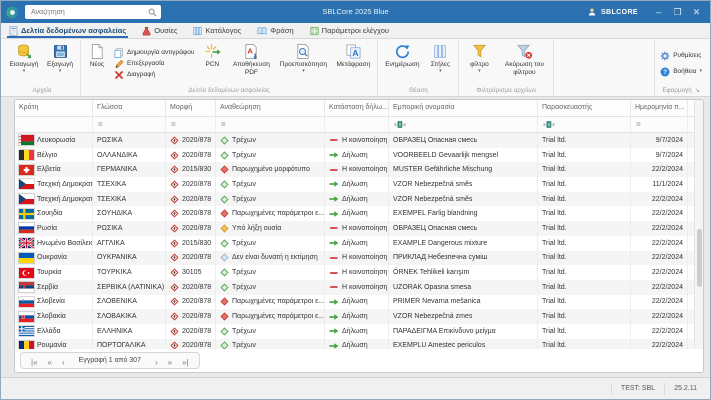  I want to click on new-button: Νέος, so click(97, 63).